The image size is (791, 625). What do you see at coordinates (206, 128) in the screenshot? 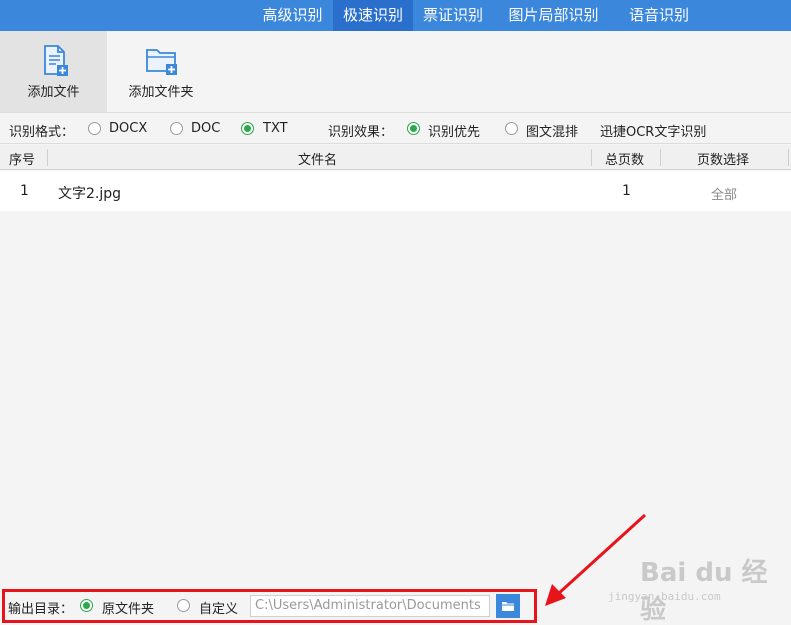
I see `format-doc-label: DOC` at bounding box center [206, 128].